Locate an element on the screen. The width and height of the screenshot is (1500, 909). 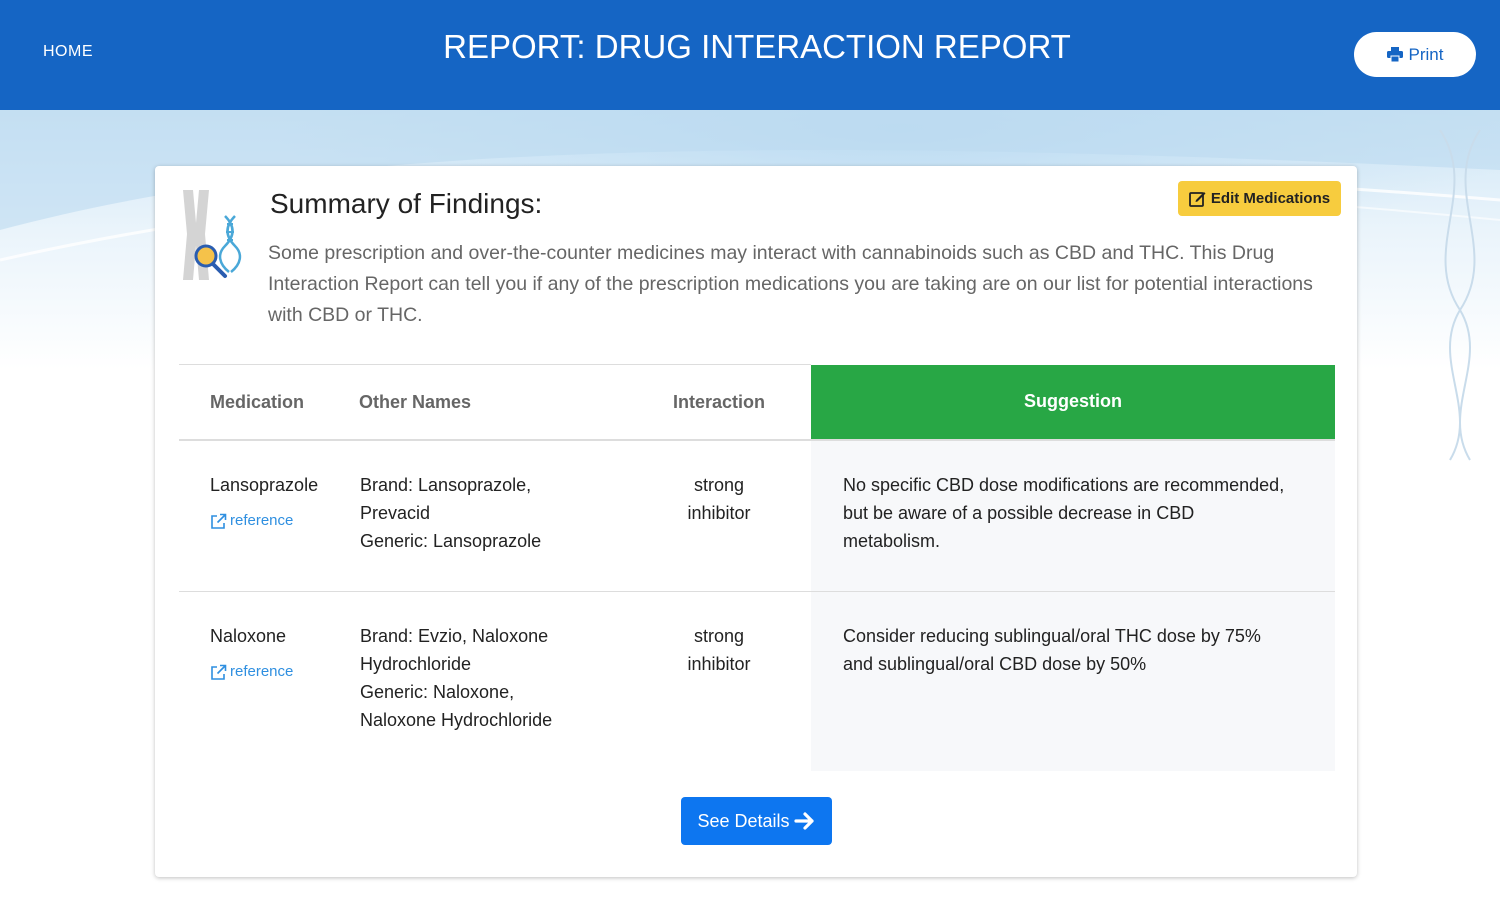
see-details-label: See Details is located at coordinates (743, 820).